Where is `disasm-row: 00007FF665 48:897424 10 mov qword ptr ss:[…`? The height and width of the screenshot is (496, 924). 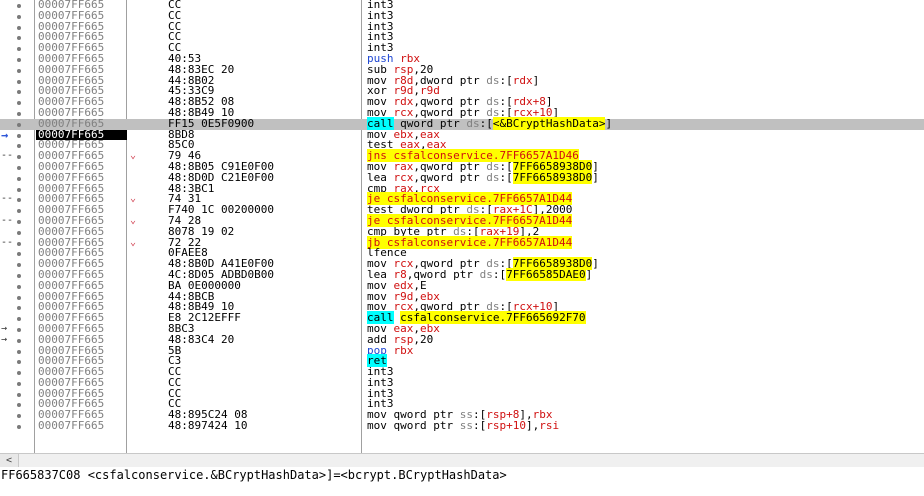 disasm-row: 00007FF665 48:897424 10 mov qword ptr ss:[… is located at coordinates (462, 426).